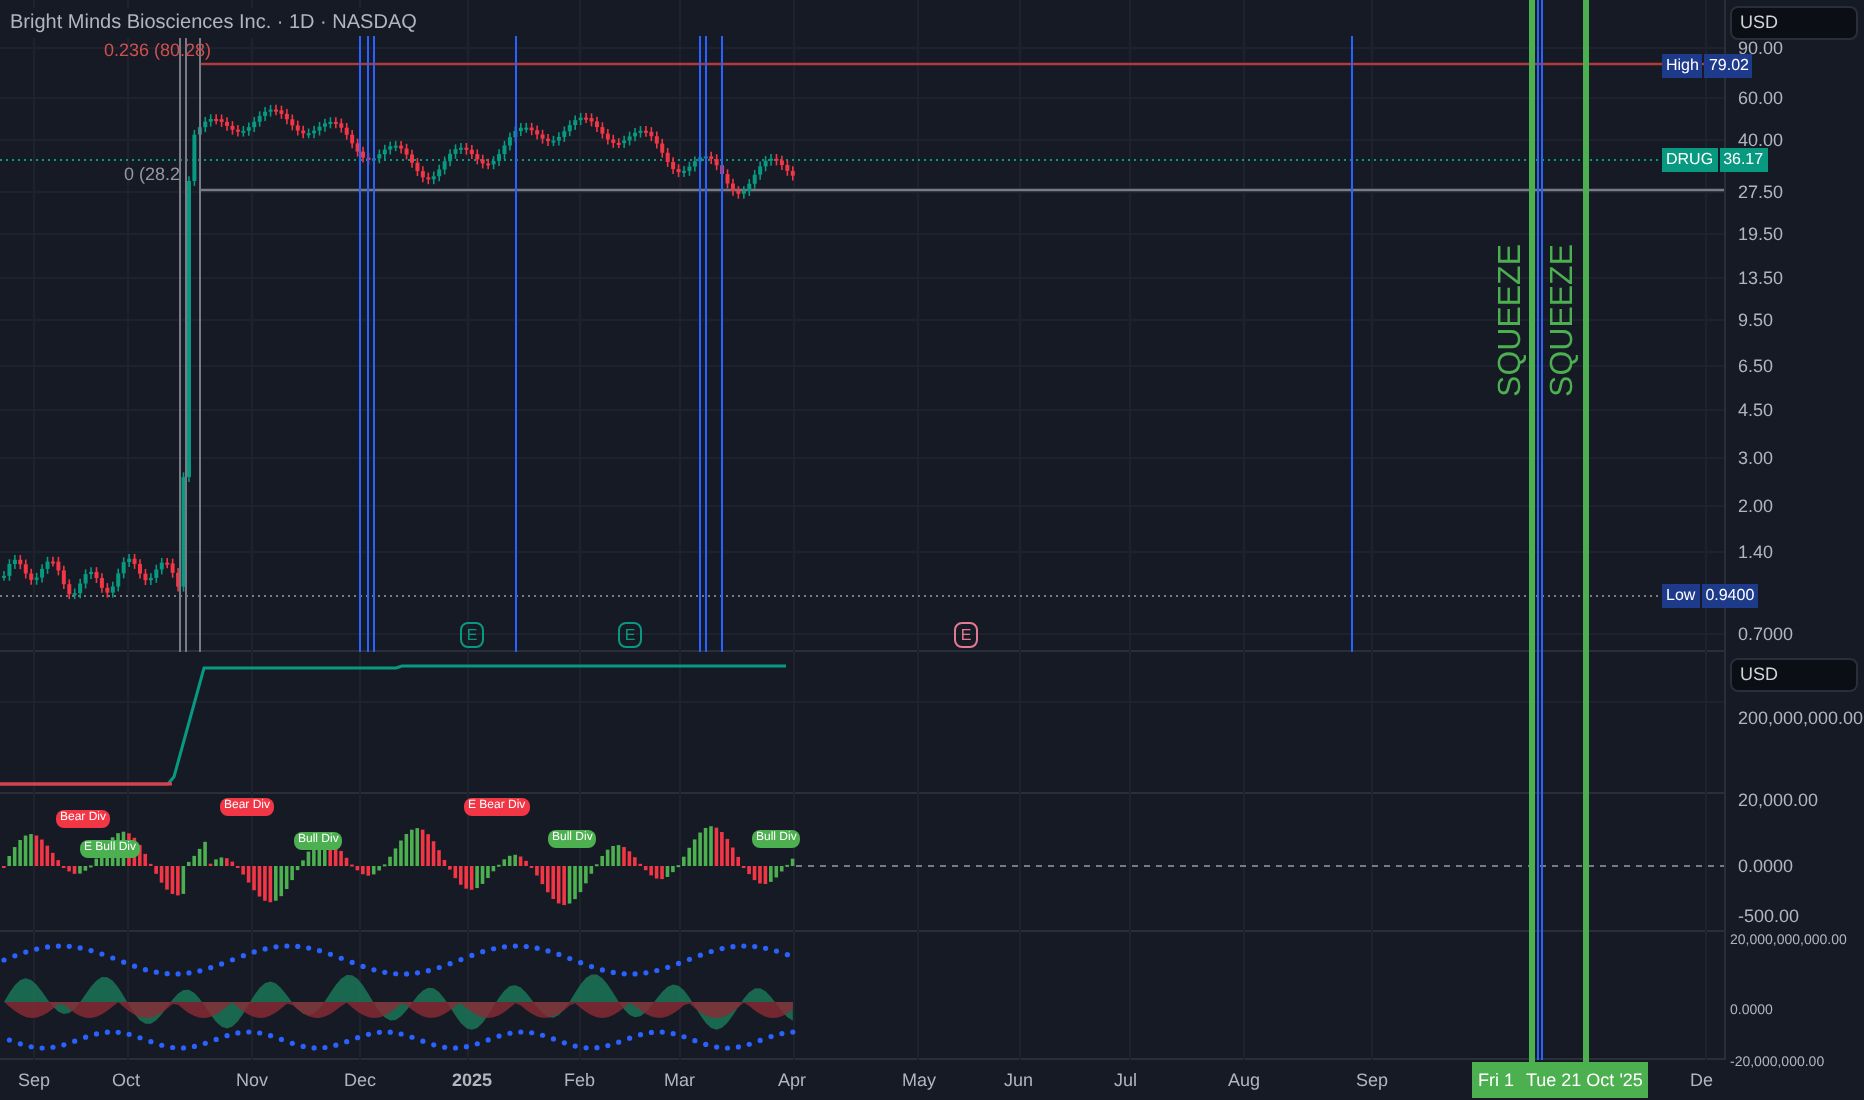 The image size is (1864, 1100). Describe the element at coordinates (1769, 916) in the screenshot. I see `axis-tick: -500.00` at that location.